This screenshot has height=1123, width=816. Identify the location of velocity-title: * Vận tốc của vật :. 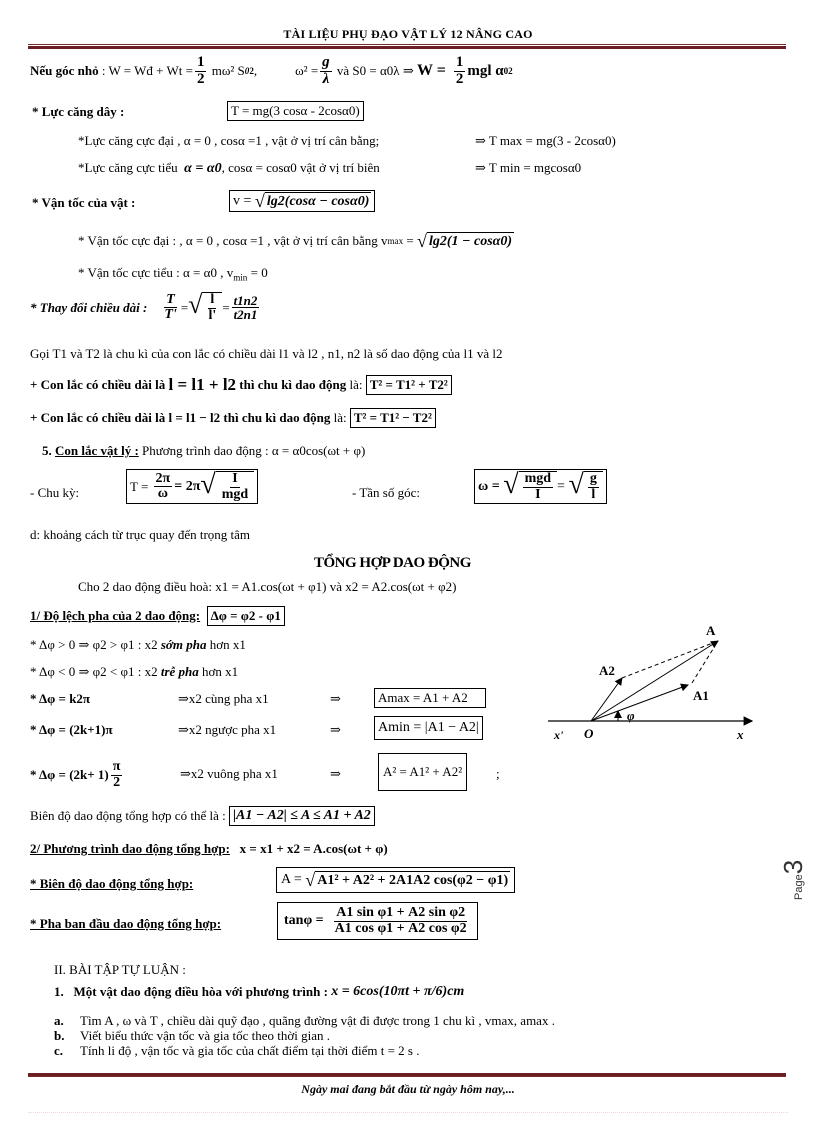
(84, 202).